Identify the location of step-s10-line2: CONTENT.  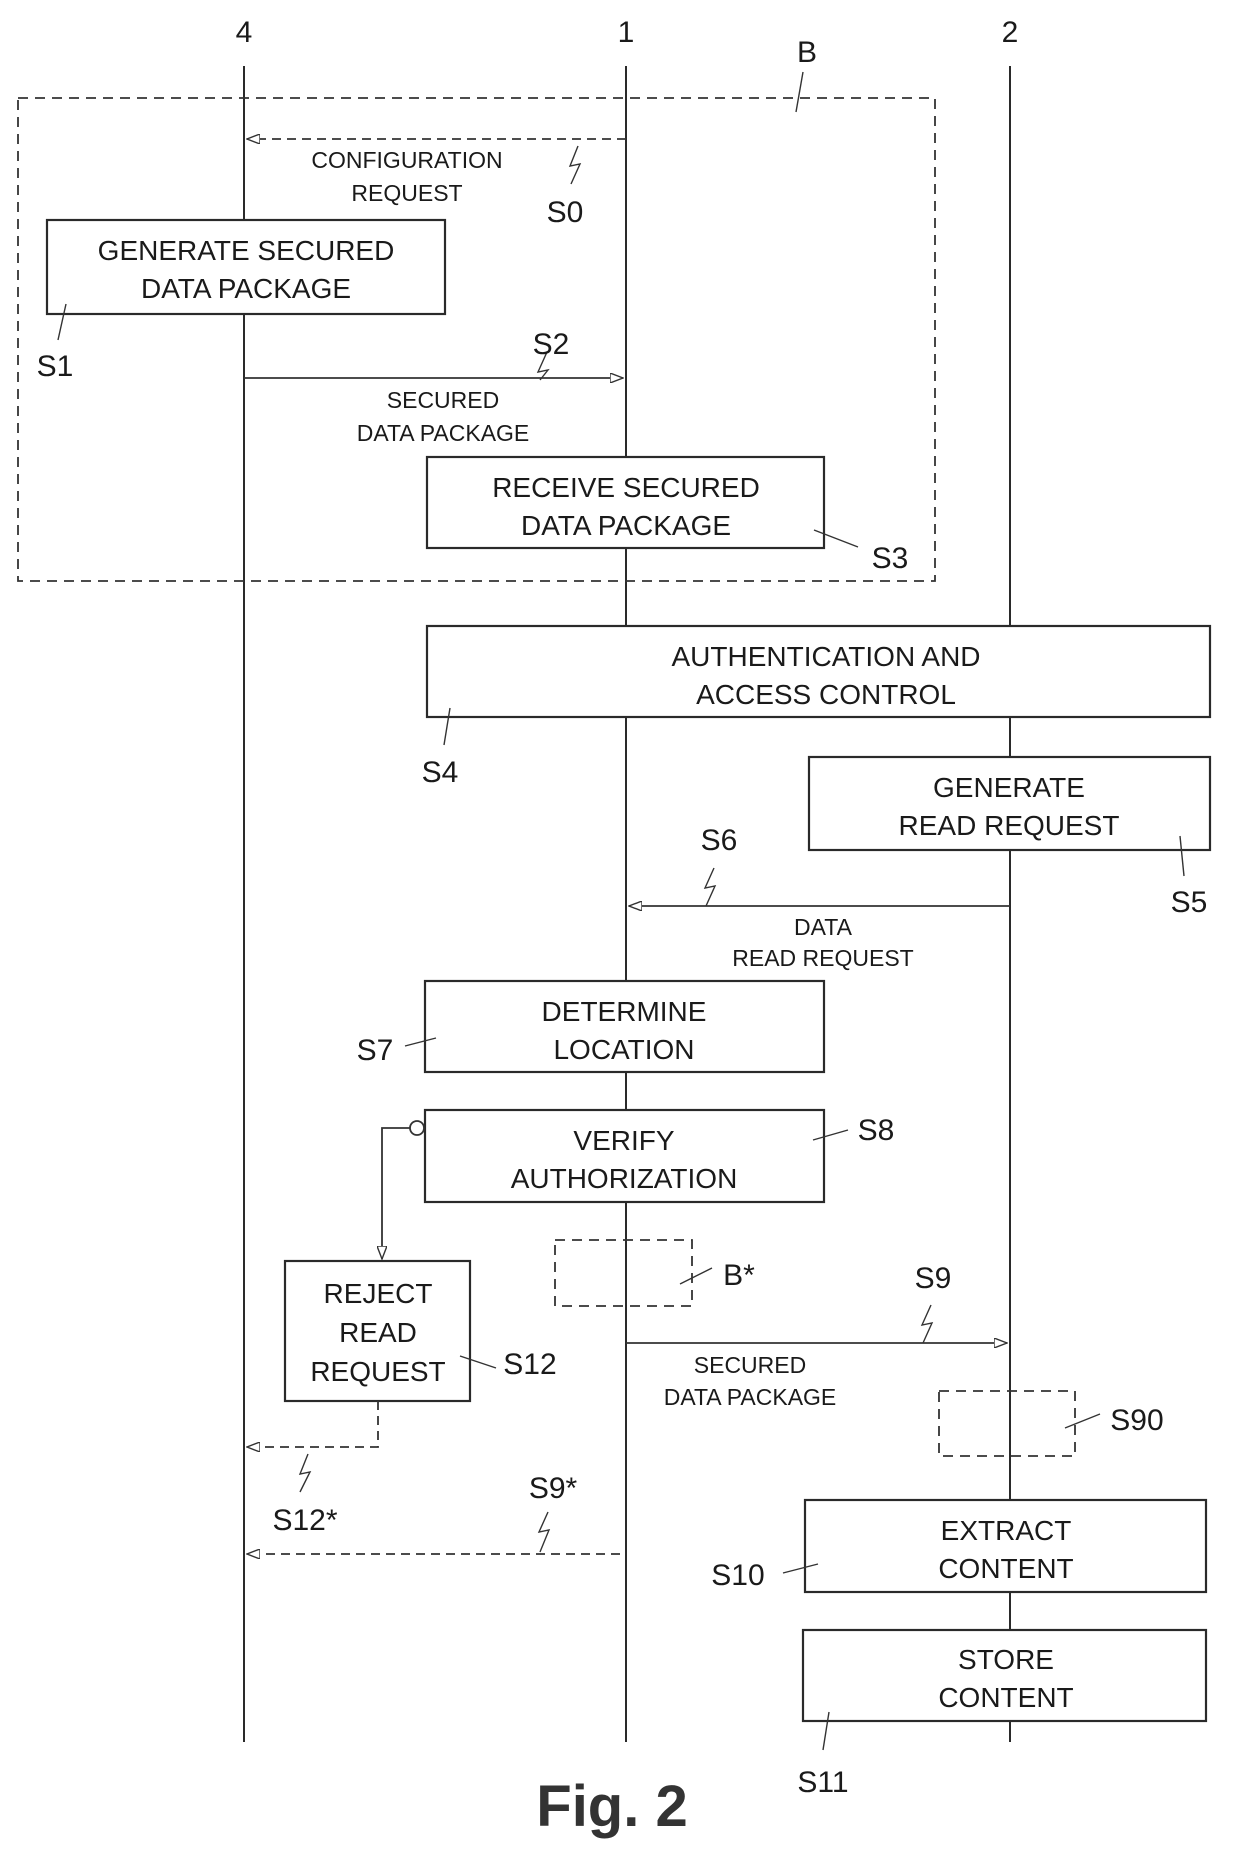
(1005, 1568).